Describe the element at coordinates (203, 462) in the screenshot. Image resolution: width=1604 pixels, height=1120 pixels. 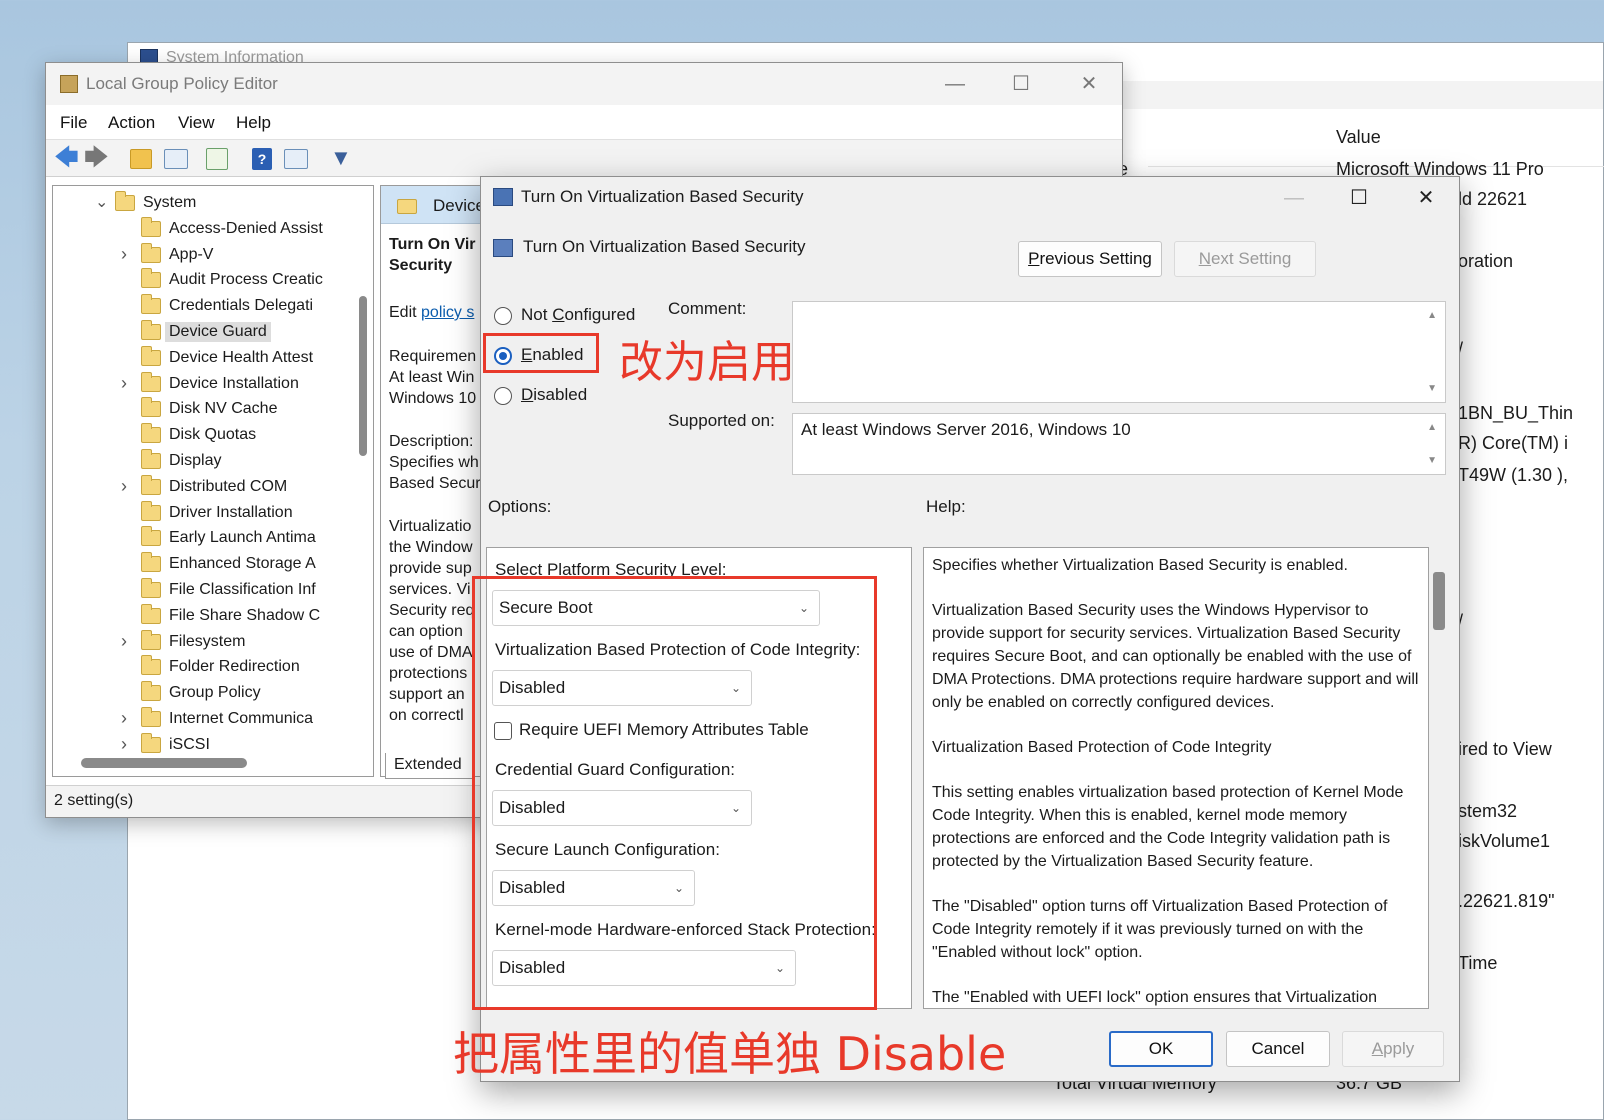
I see `tree-item: Display` at that location.